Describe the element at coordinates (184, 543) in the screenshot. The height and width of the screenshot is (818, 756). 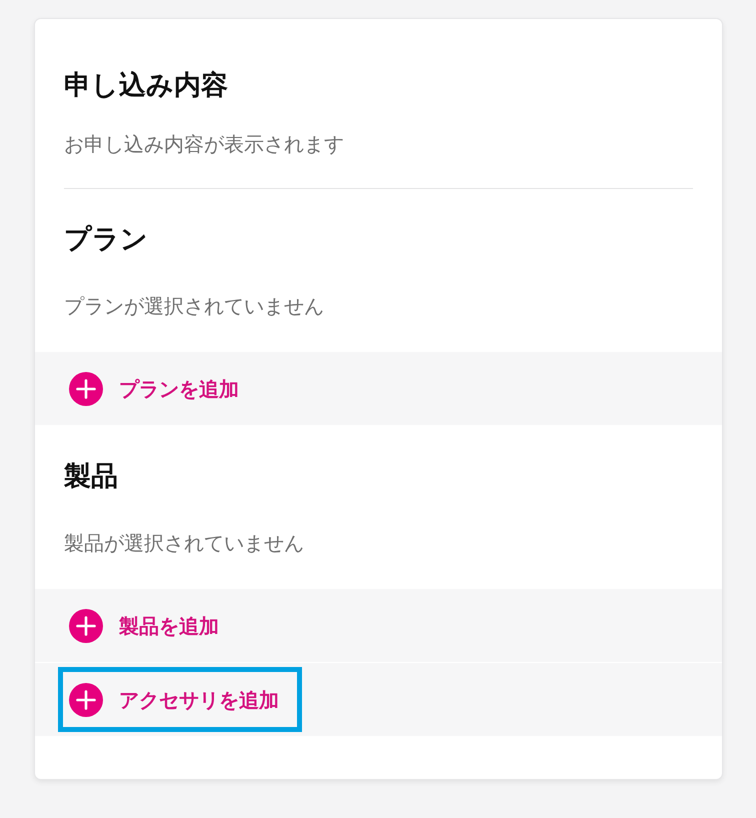
I see `empty-state-text: 製品が選択されていません` at that location.